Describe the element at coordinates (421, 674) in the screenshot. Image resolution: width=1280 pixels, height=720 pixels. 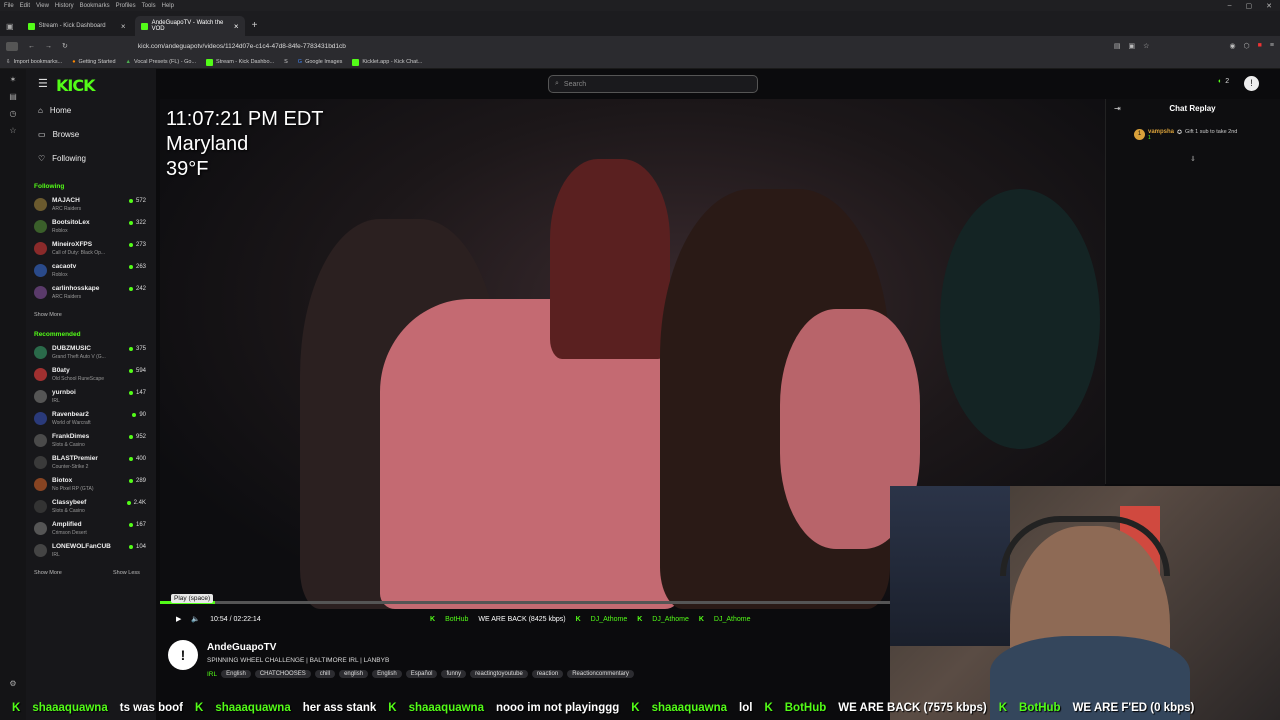
I see `tag-pill: Español` at that location.